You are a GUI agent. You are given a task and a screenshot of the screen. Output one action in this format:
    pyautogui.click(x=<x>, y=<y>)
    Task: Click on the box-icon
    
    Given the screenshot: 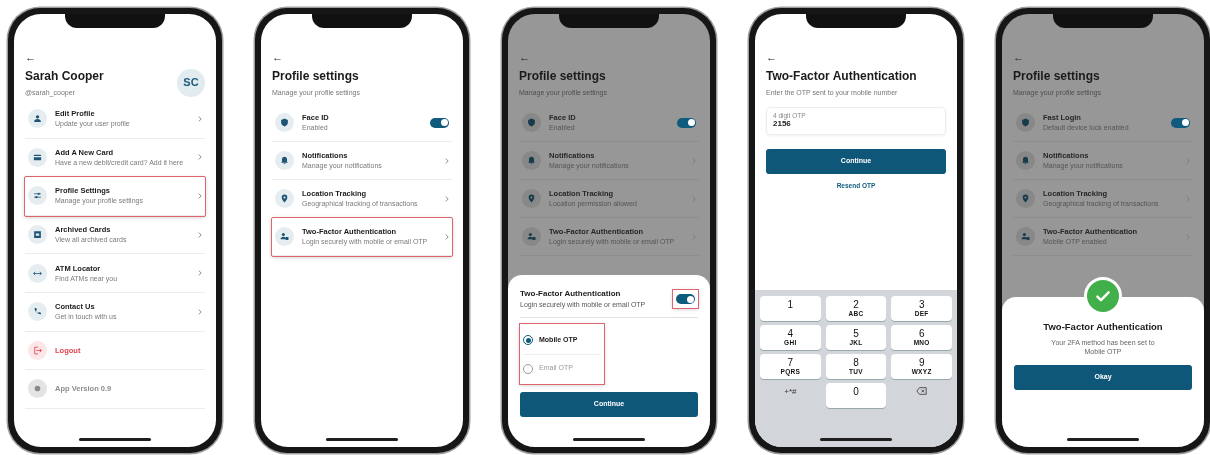 What is the action you would take?
    pyautogui.click(x=37, y=235)
    